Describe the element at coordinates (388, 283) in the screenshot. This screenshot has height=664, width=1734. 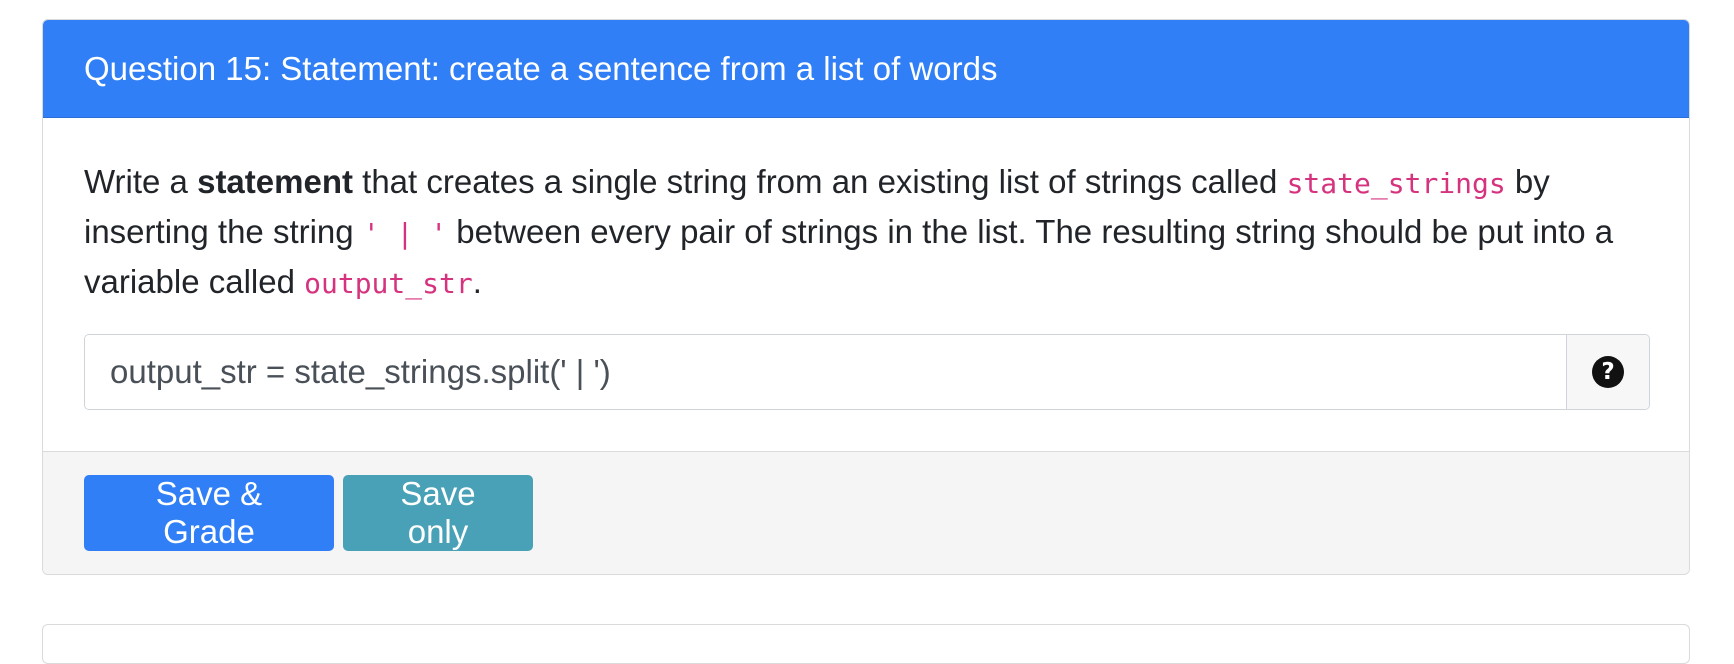
I see `code-output-str: output_str` at that location.